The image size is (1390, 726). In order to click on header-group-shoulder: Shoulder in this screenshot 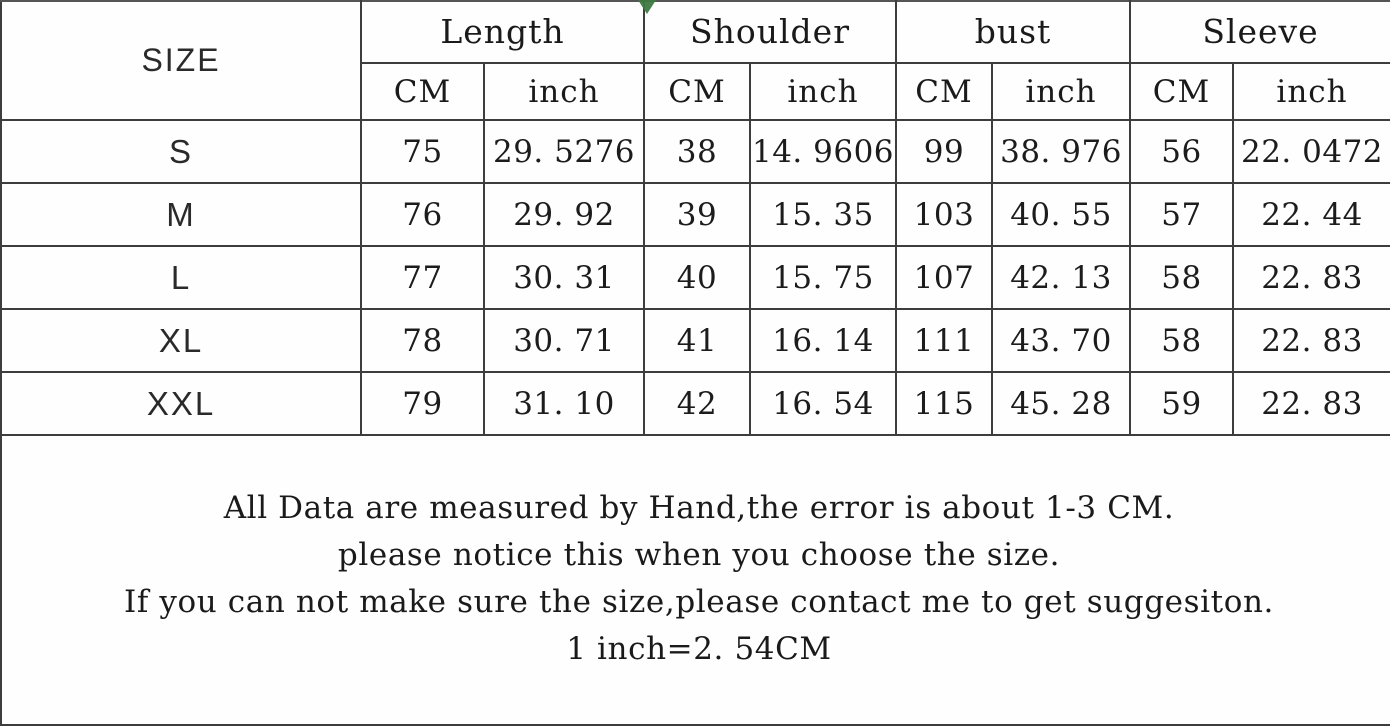, I will do `click(770, 32)`.